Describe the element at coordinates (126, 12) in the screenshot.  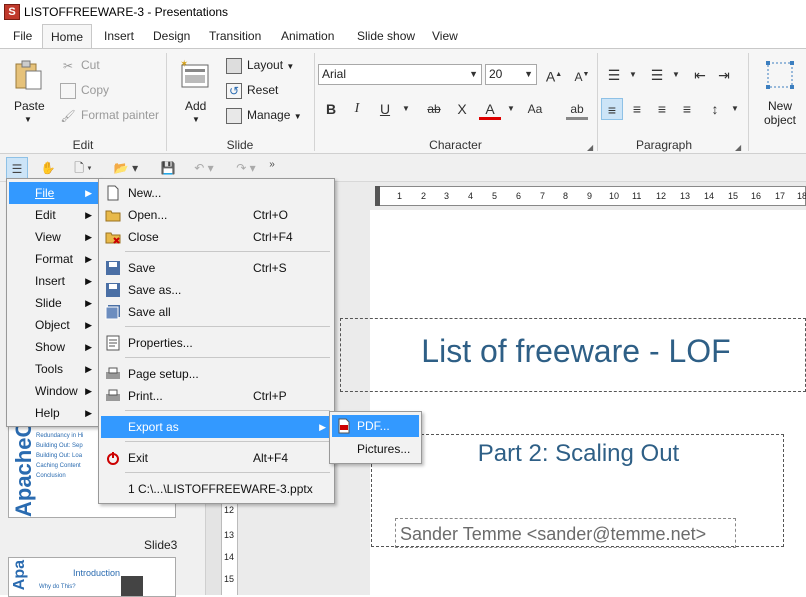
I see `window-title: LISTOFFREEWARE-3 - Presentations` at that location.